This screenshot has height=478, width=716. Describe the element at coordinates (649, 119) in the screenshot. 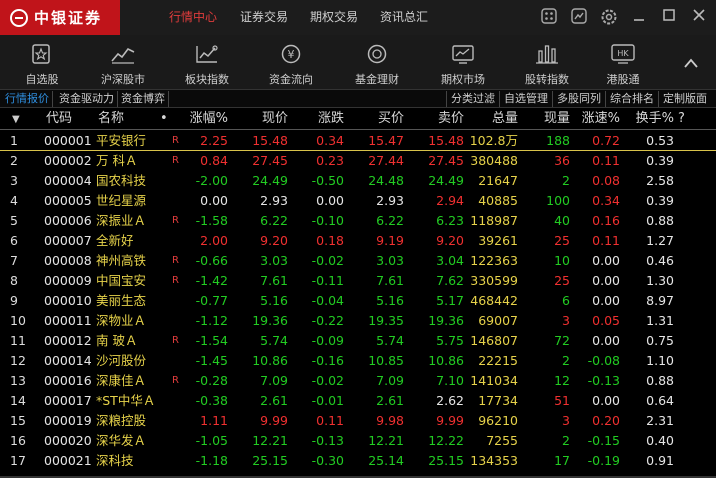

I see `col-turnover: 换手%` at that location.